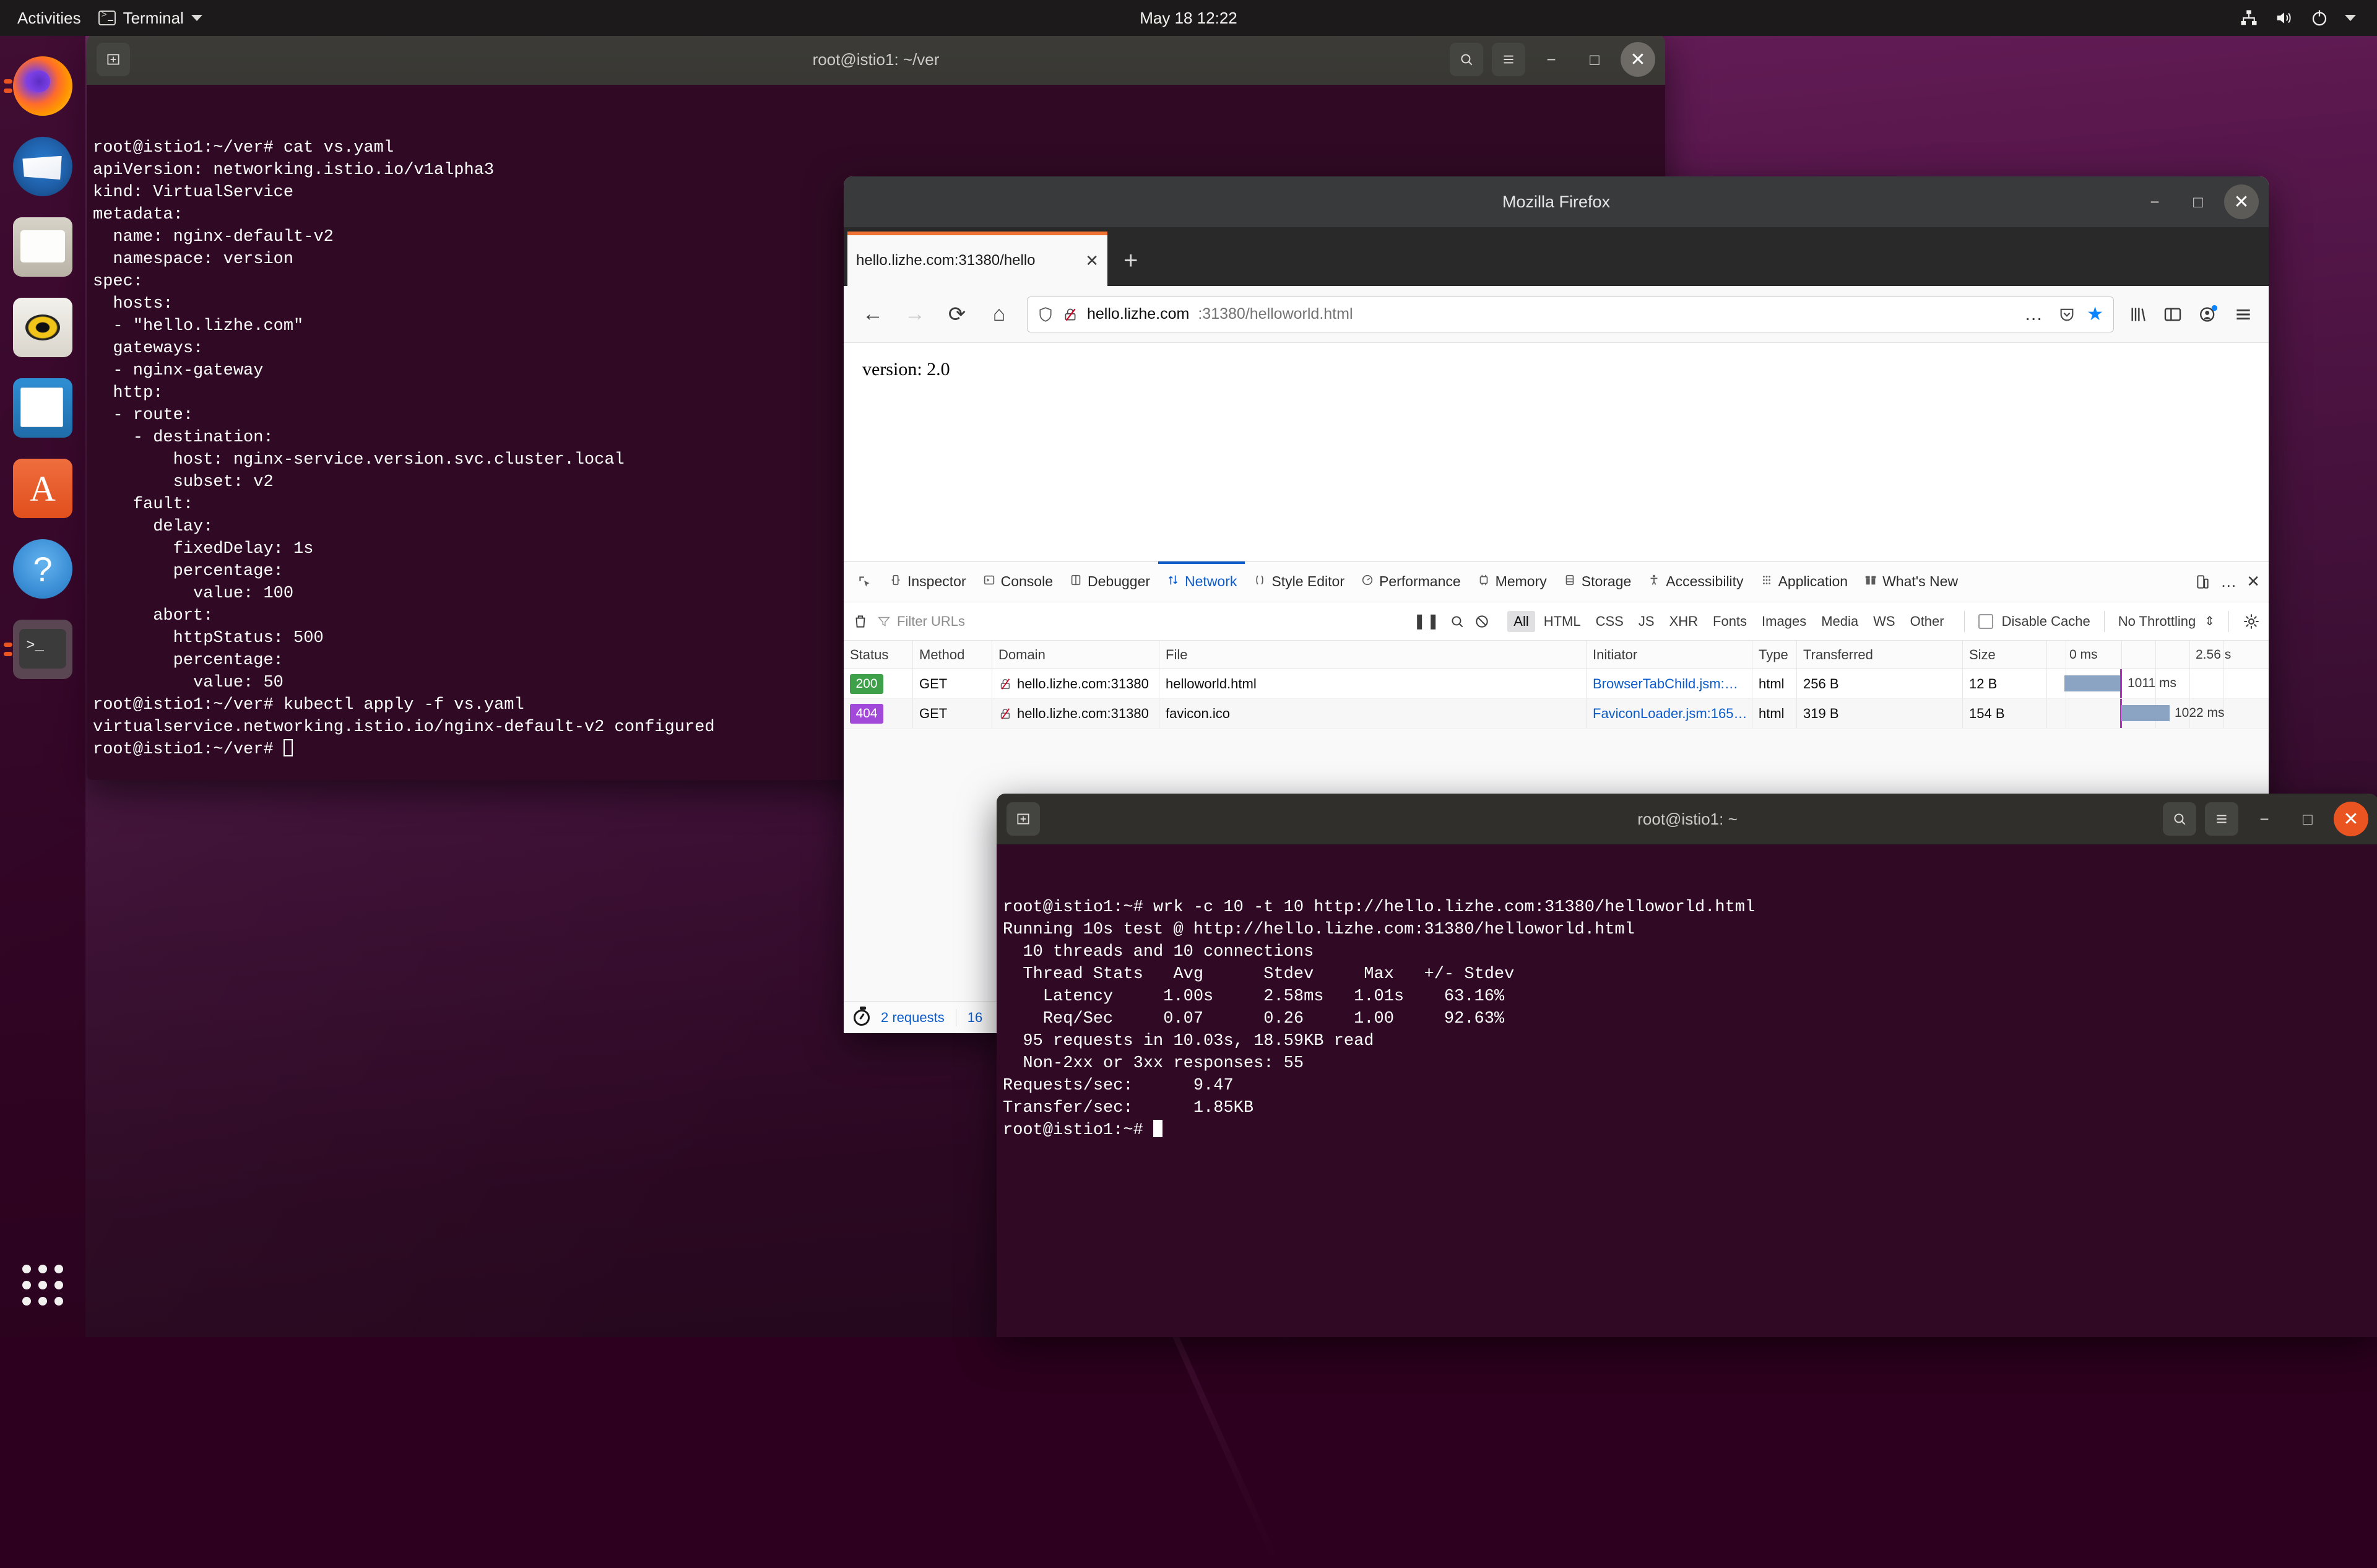 The image size is (2377, 1568). I want to click on responsive-design-icon, so click(2202, 582).